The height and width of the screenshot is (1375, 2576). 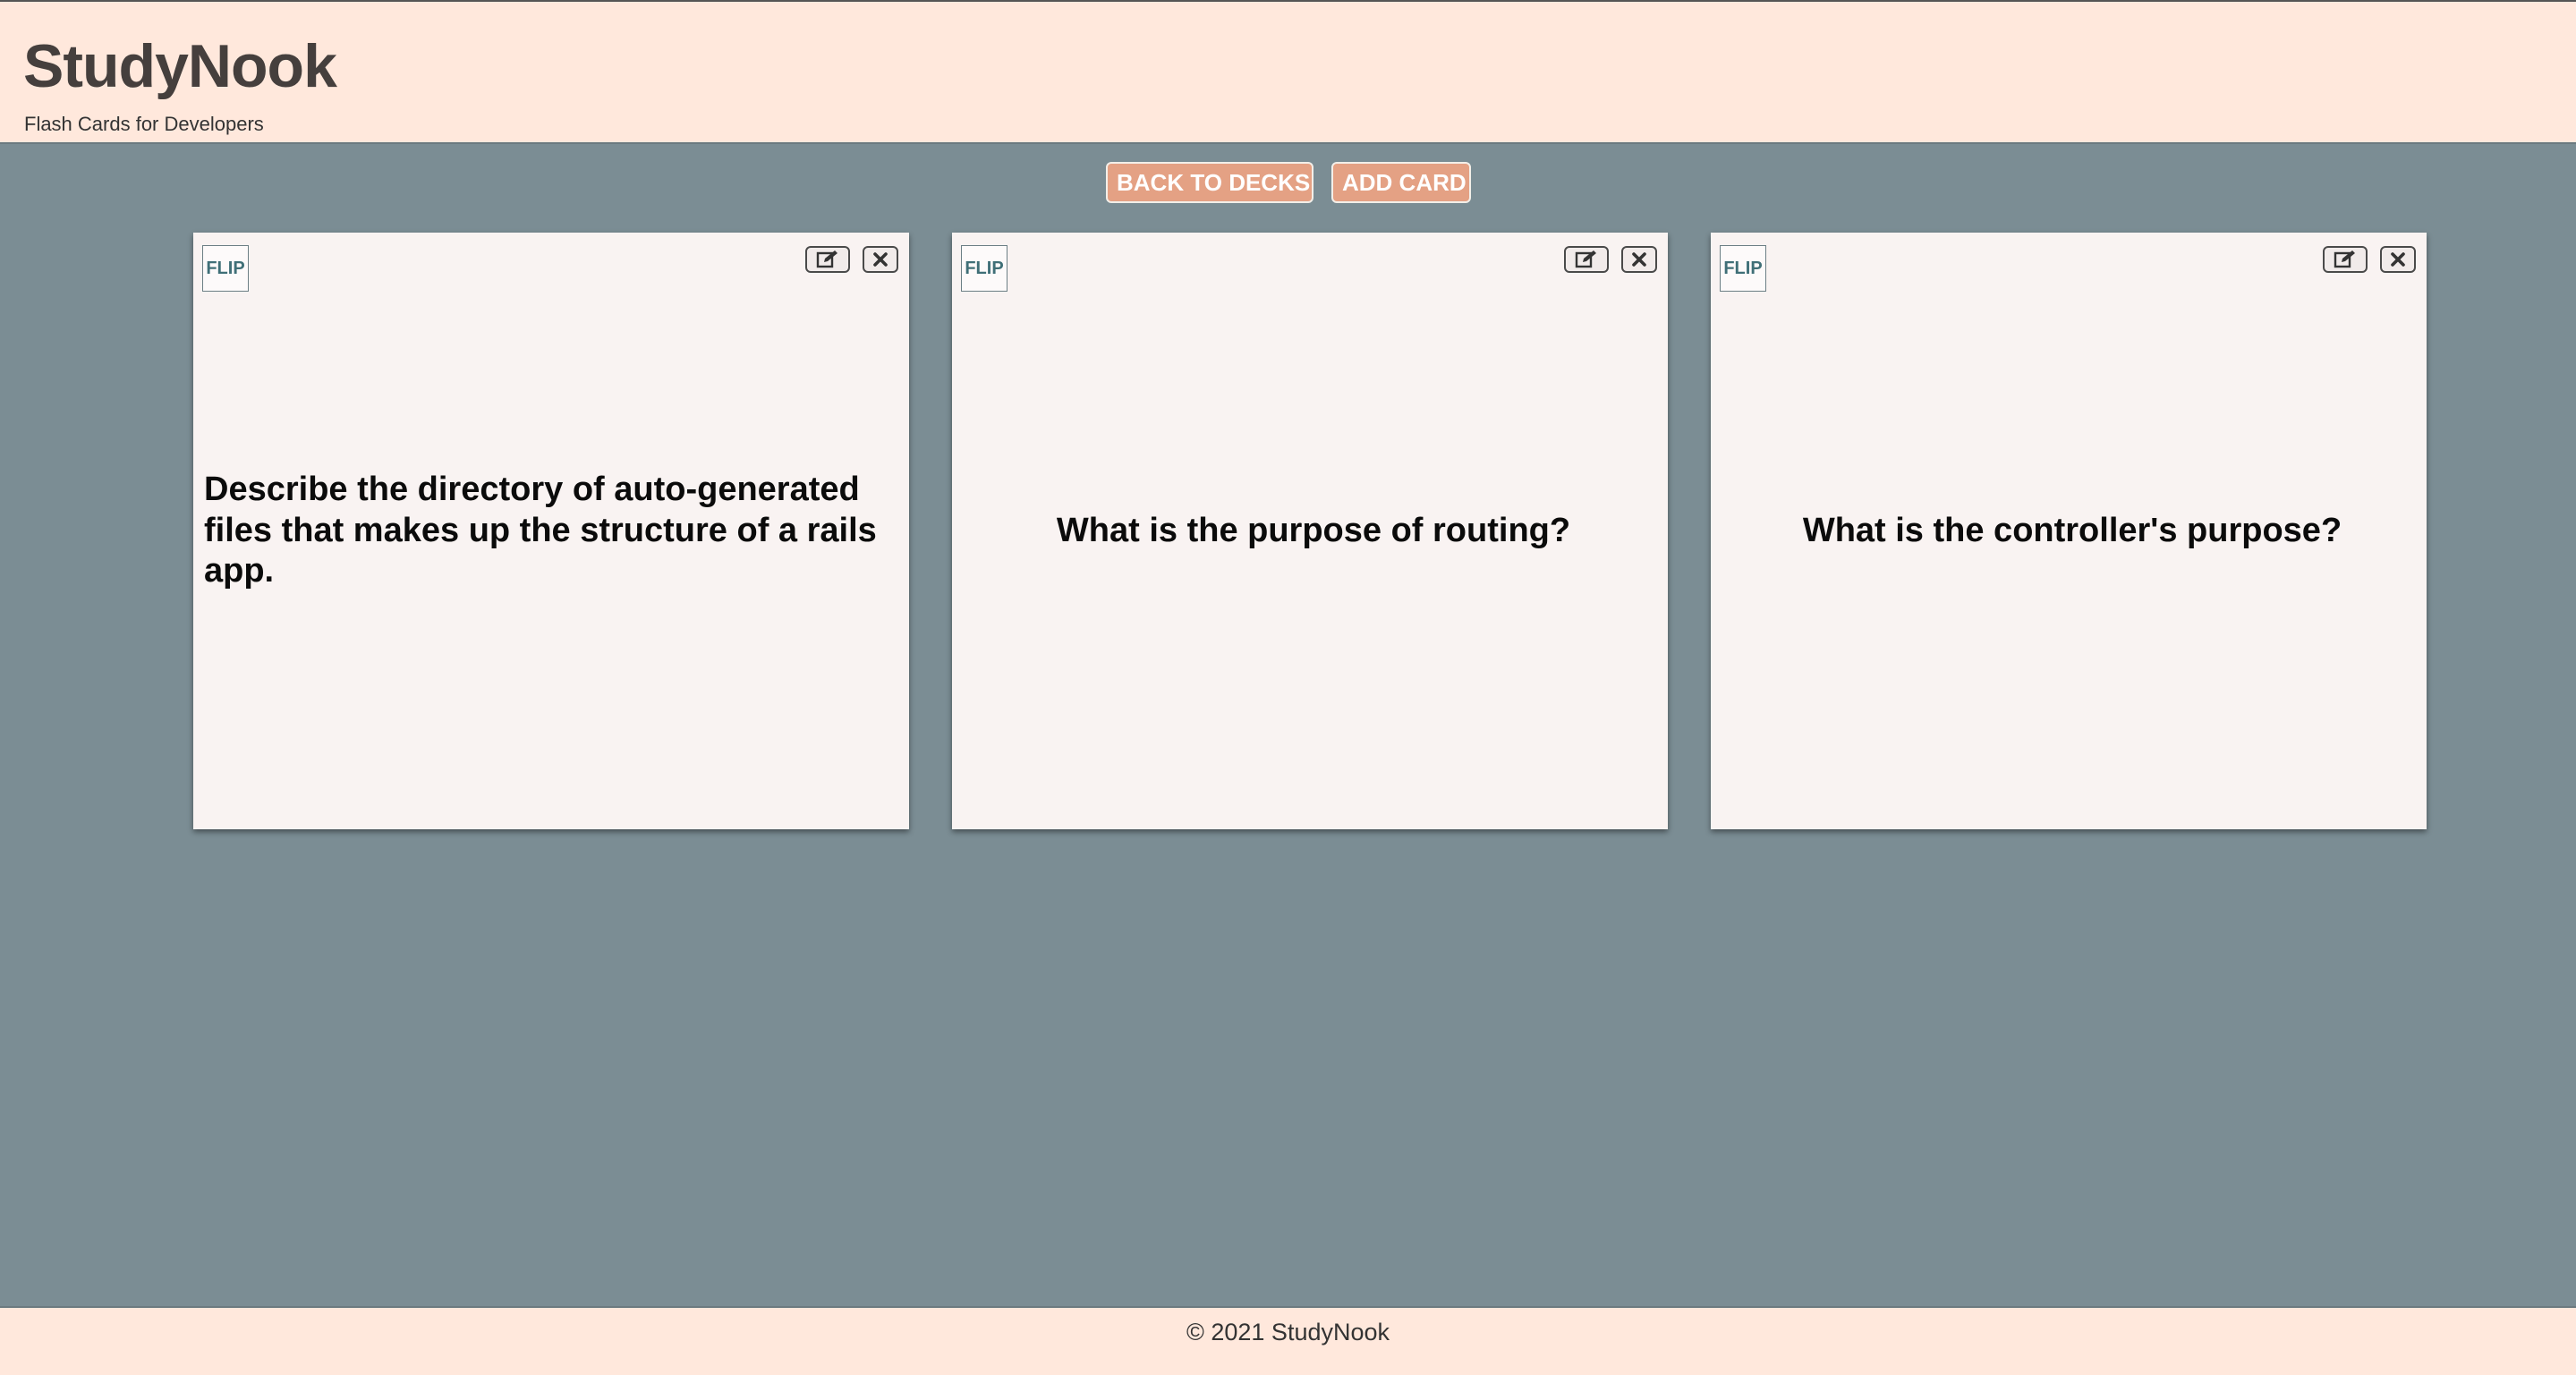 I want to click on site-footer: © 2021 StudyNook, so click(x=1288, y=1340).